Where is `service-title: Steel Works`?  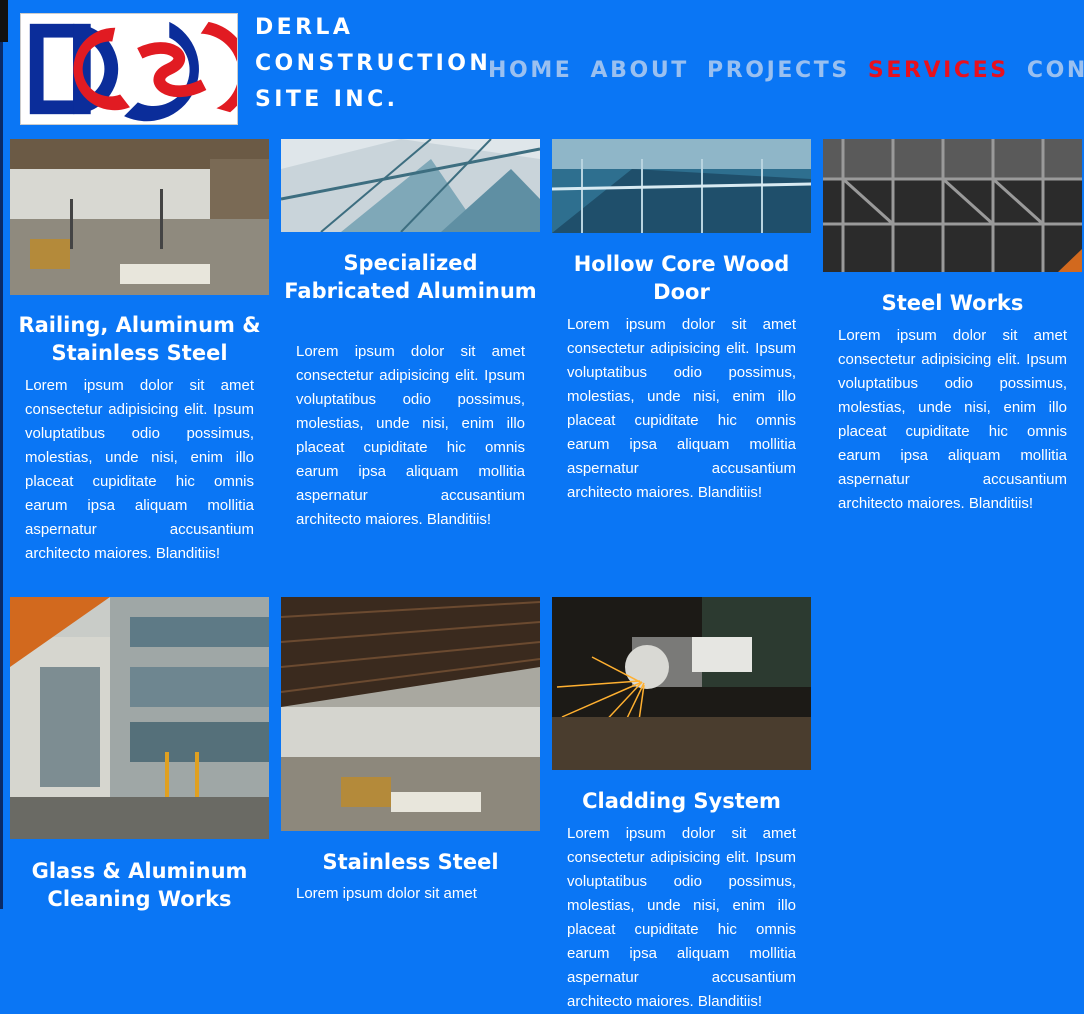
service-title: Steel Works is located at coordinates (952, 303).